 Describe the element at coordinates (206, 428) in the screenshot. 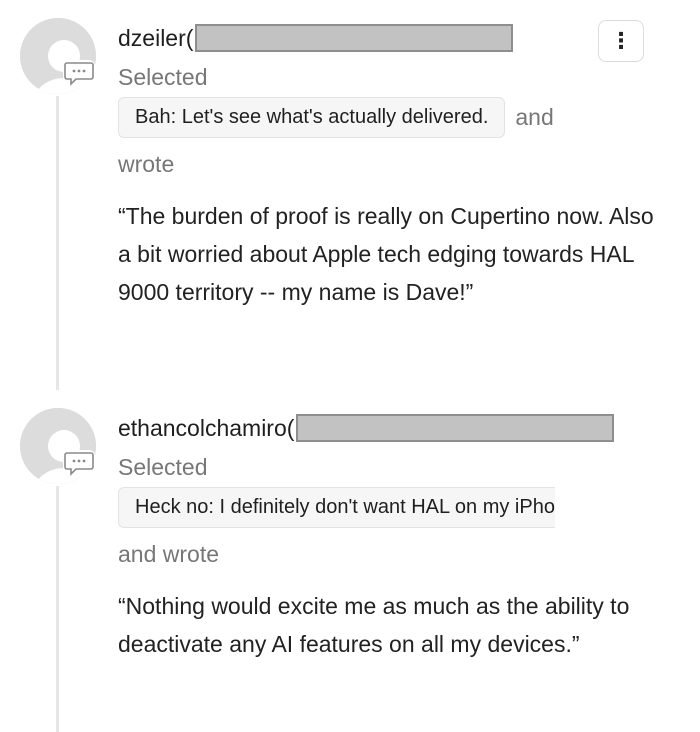

I see `username: ethancolchamiro(` at that location.